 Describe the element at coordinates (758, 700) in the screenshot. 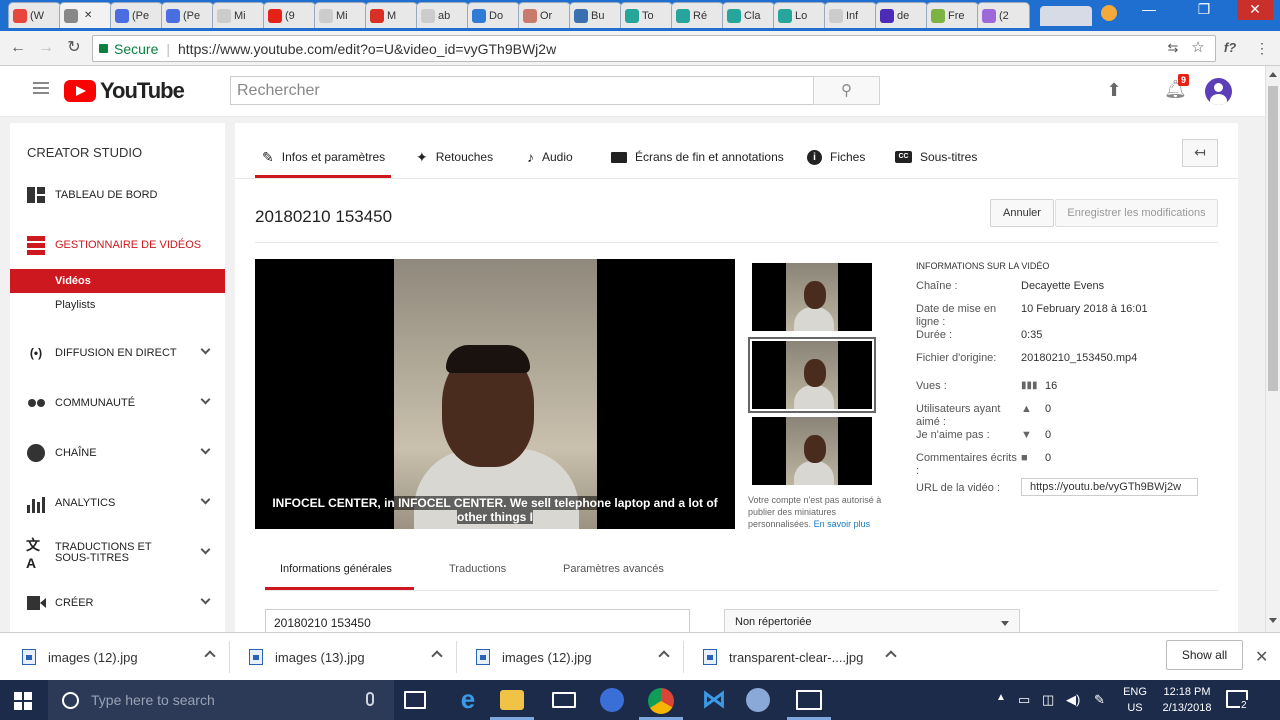

I see `paint-icon` at that location.